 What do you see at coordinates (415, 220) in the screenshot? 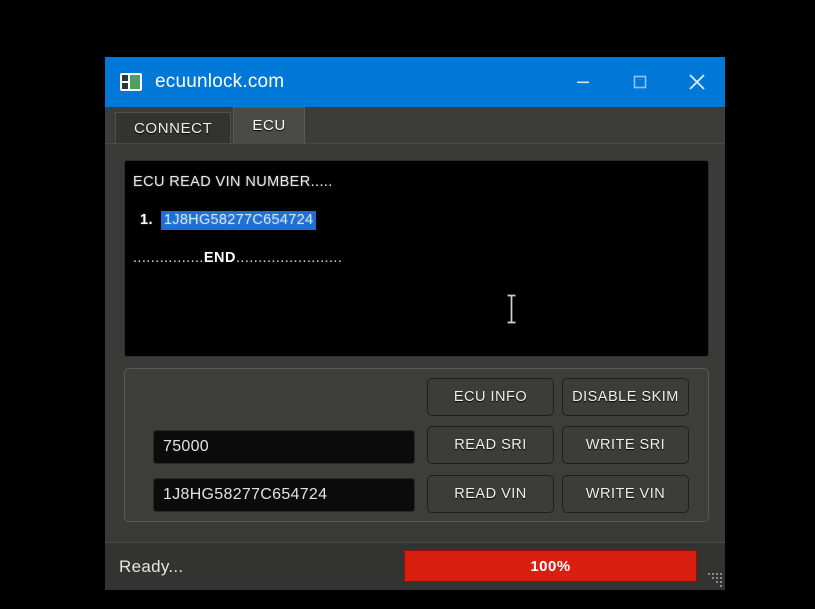
I see `console-vin-row: 1. 1J8HG58277C654724` at bounding box center [415, 220].